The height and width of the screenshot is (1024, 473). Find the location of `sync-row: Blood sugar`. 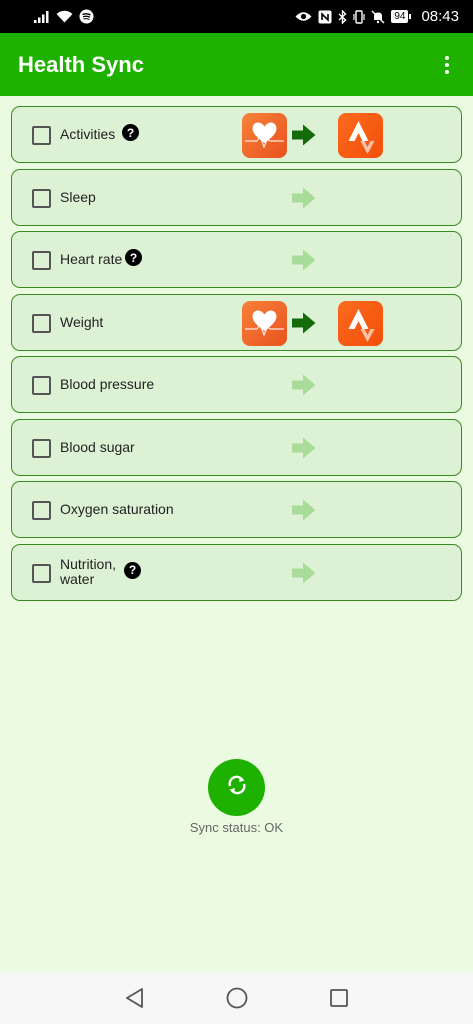

sync-row: Blood sugar is located at coordinates (236, 447).